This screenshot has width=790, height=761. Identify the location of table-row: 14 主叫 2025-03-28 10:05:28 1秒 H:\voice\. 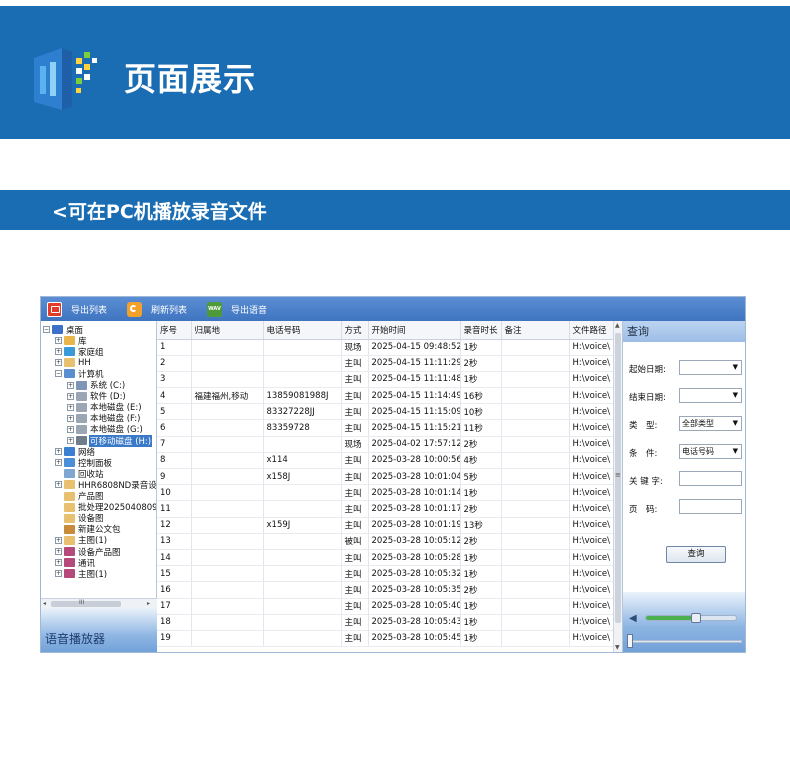
(385, 558).